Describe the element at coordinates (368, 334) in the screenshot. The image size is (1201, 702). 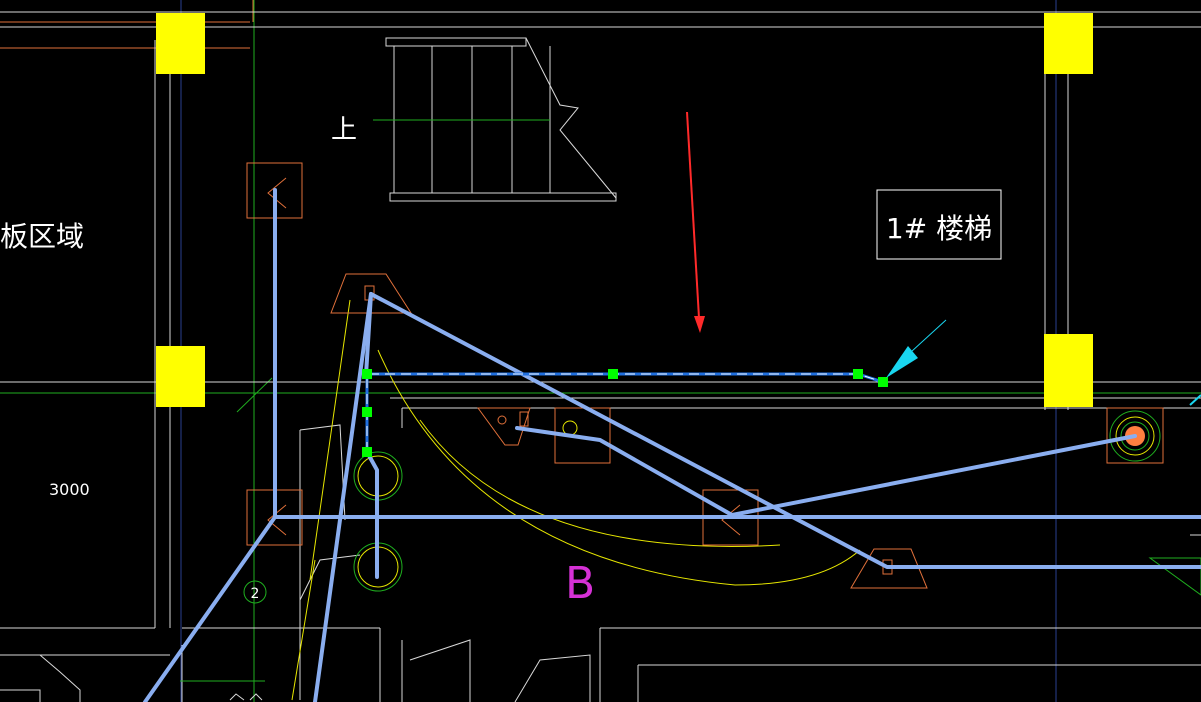
I see `duct-run-upper-branch` at that location.